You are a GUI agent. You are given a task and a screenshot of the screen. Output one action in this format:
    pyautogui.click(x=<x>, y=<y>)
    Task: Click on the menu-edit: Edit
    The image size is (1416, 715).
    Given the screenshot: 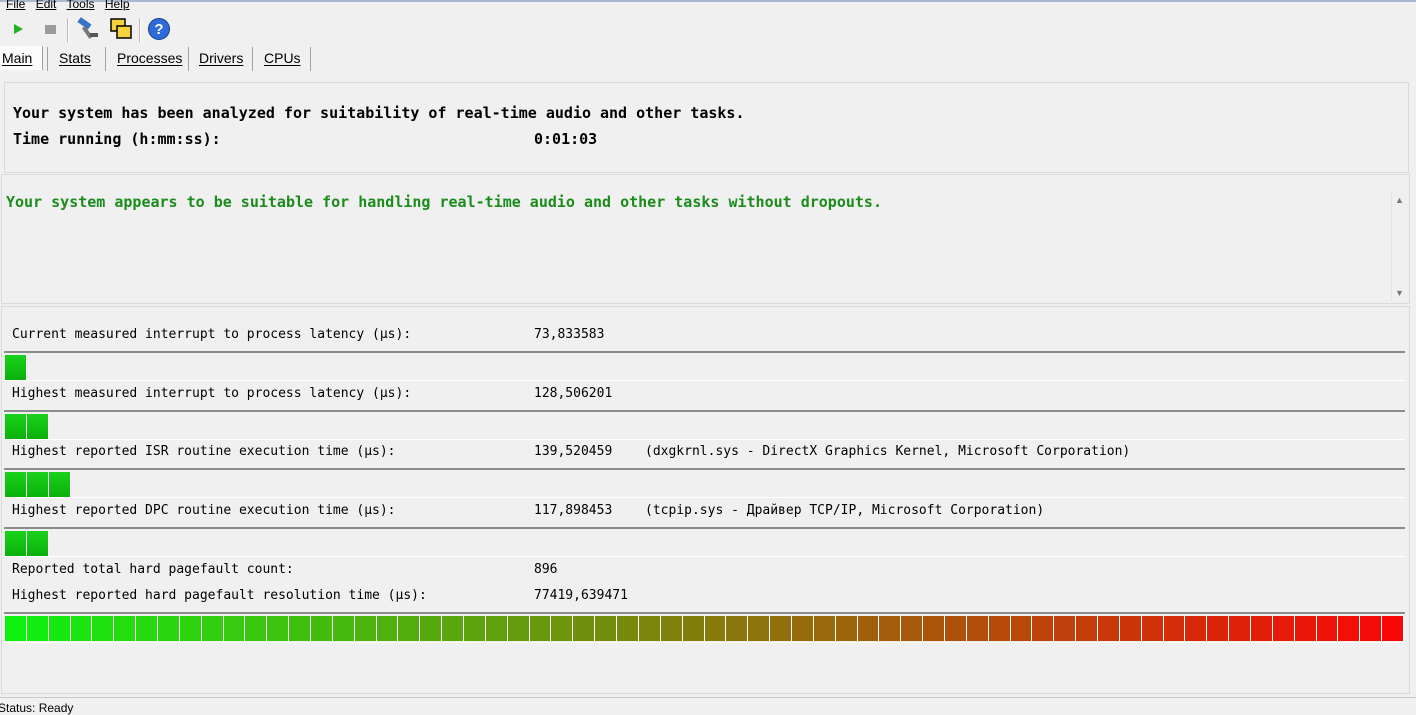 What is the action you would take?
    pyautogui.click(x=46, y=5)
    